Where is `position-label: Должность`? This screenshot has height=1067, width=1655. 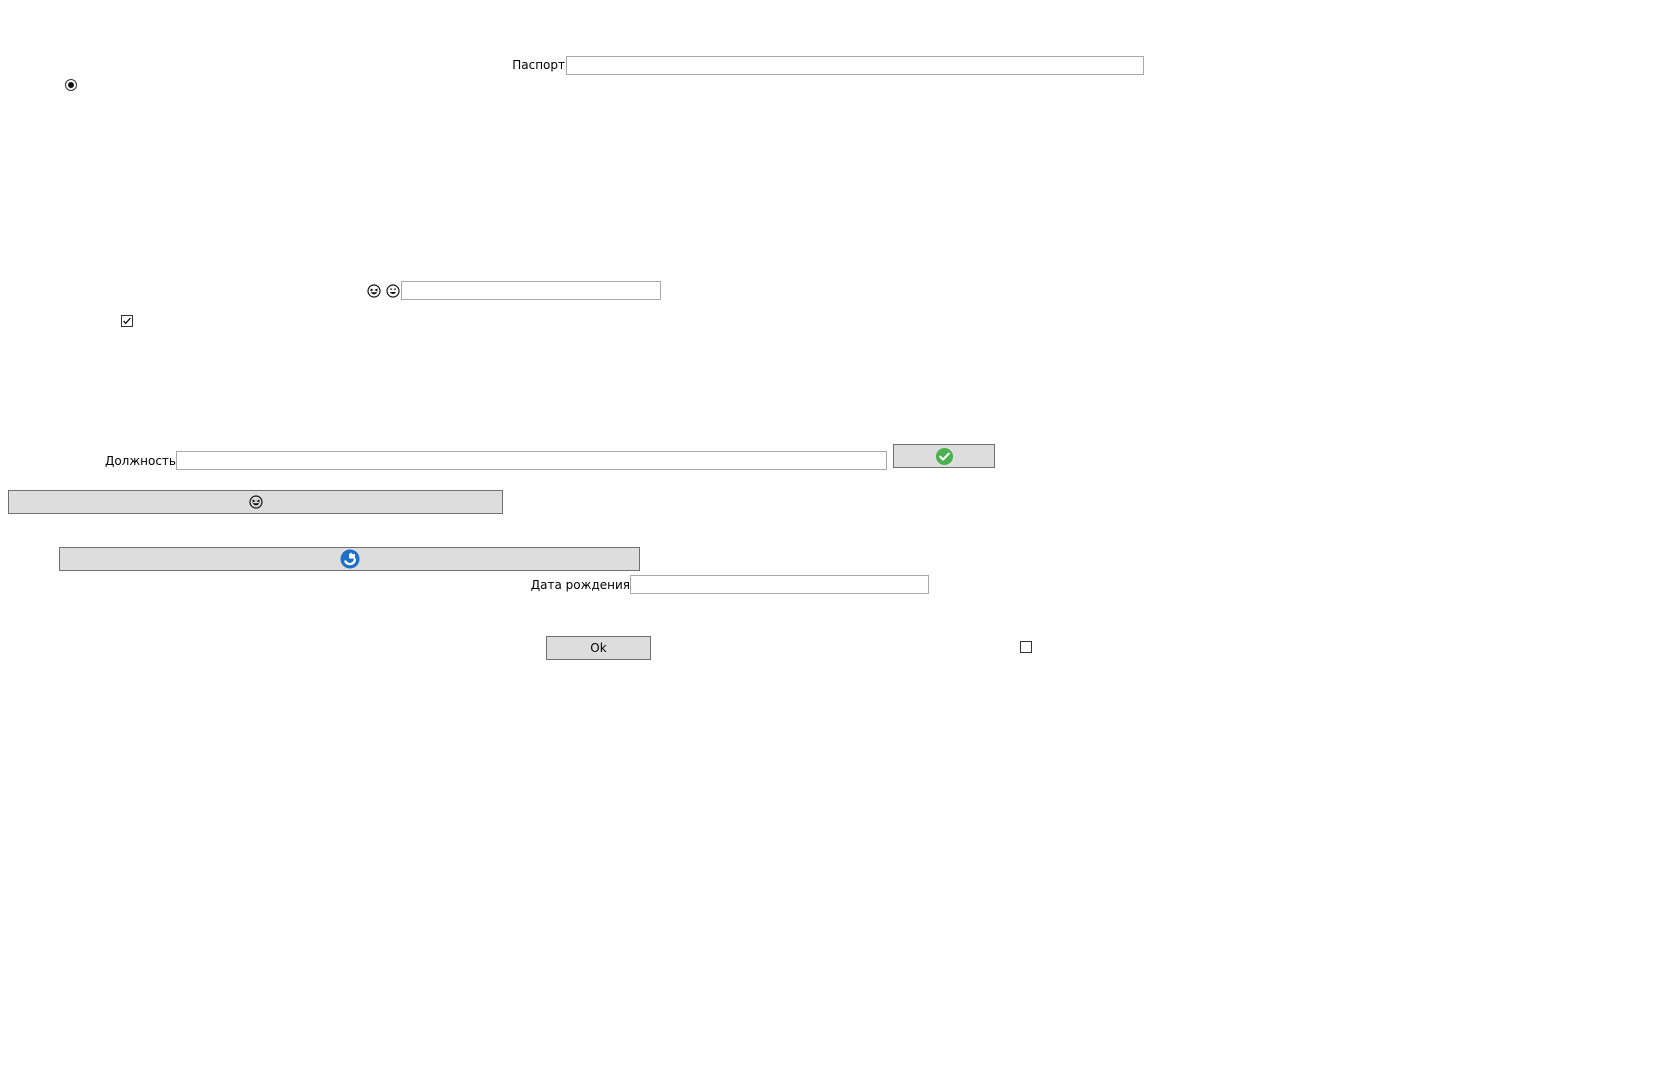
position-label: Должность is located at coordinates (140, 461).